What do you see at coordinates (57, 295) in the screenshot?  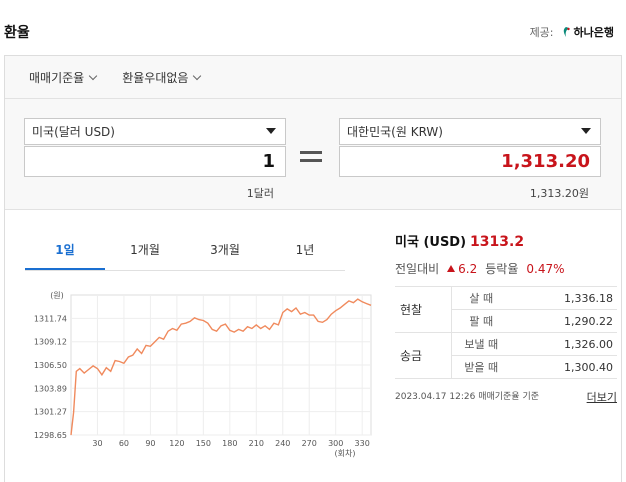 I see `y-unit-label: (원)` at bounding box center [57, 295].